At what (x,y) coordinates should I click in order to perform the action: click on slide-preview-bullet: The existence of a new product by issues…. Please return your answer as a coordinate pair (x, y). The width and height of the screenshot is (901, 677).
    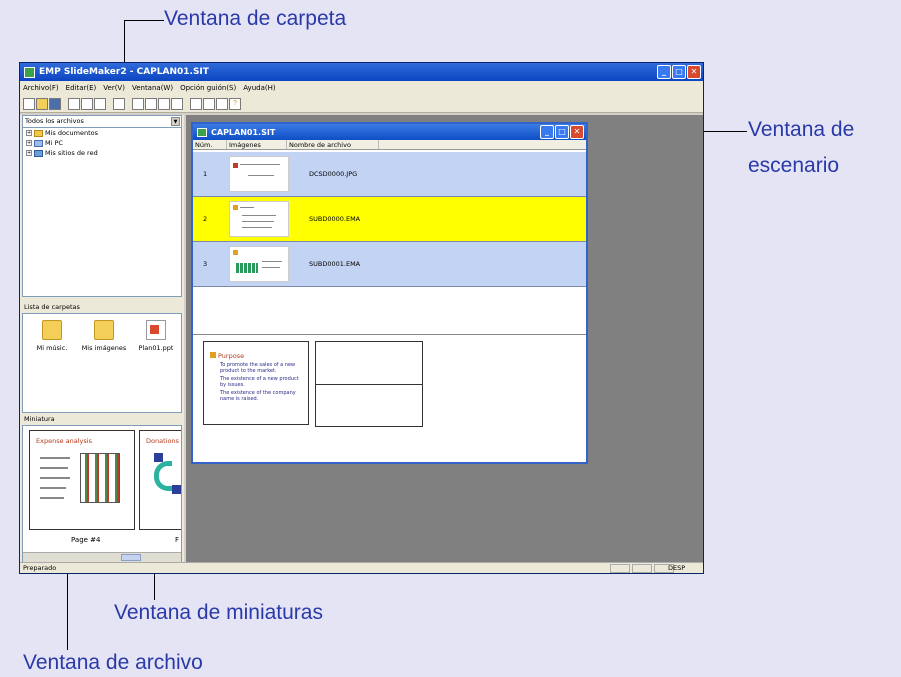
    Looking at the image, I should click on (259, 382).